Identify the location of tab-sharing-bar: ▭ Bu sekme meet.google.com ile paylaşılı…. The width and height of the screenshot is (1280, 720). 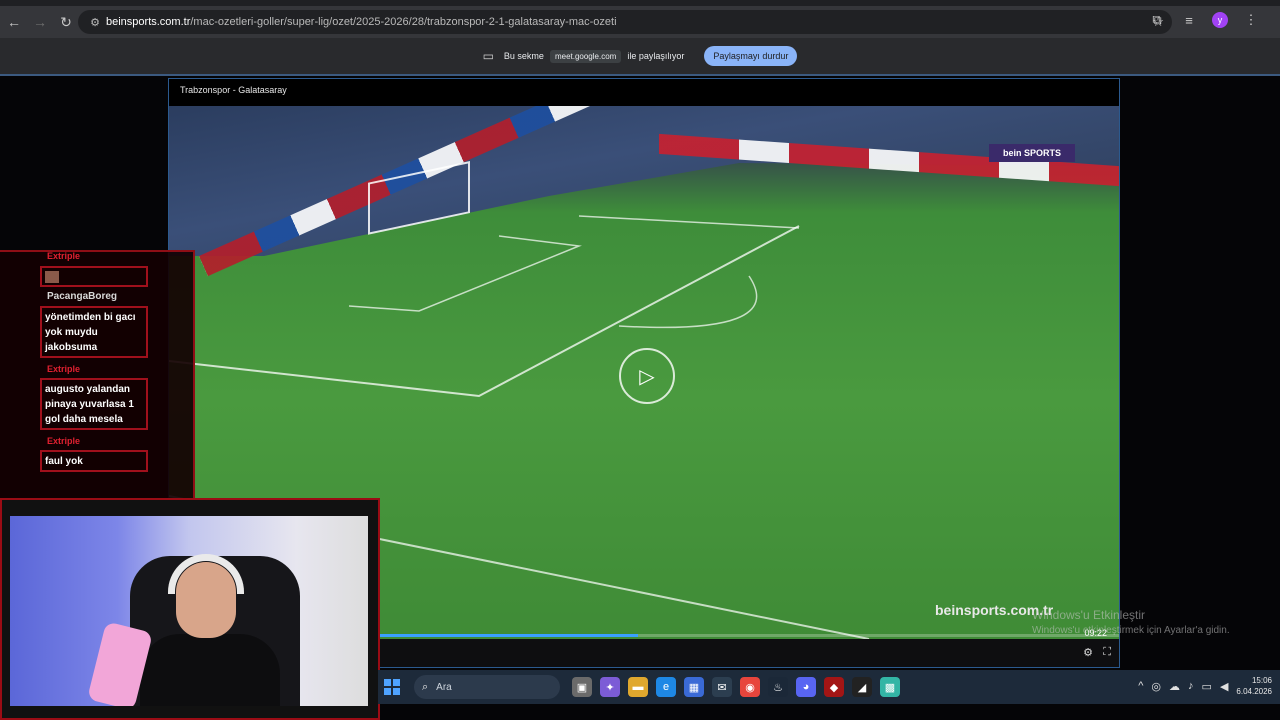
(640, 56).